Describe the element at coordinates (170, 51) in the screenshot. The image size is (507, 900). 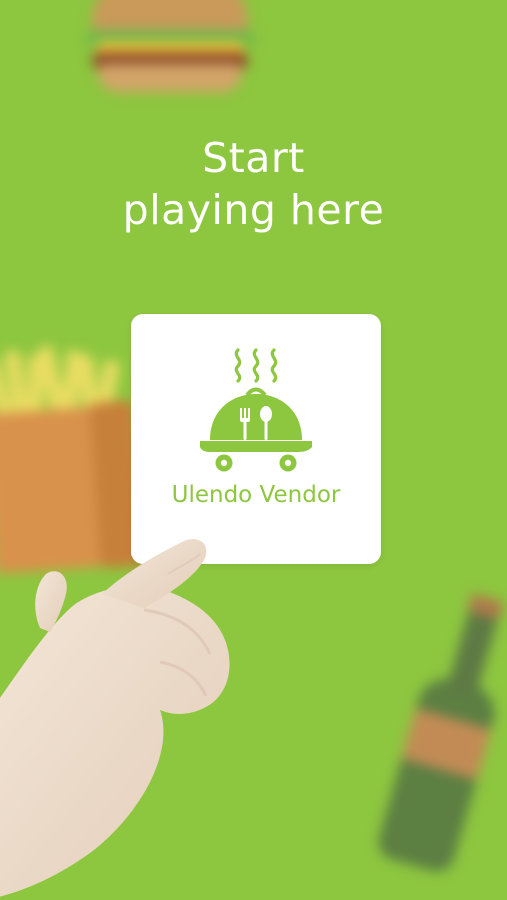
I see `burger-image` at that location.